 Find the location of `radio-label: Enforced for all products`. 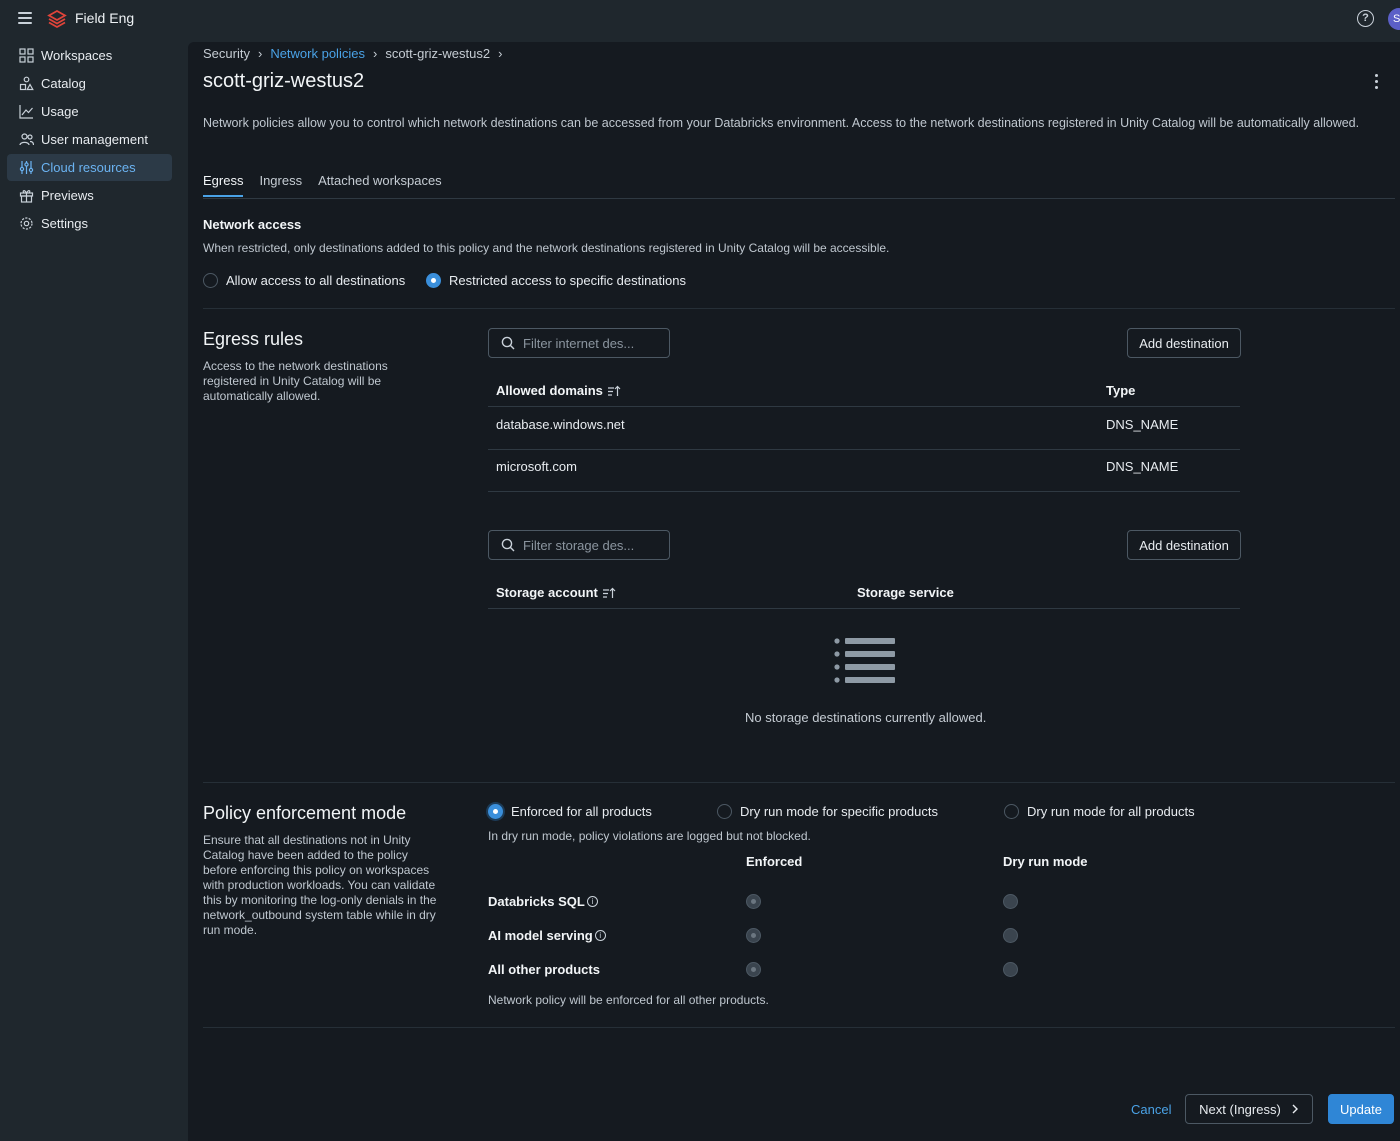

radio-label: Enforced for all products is located at coordinates (581, 811).